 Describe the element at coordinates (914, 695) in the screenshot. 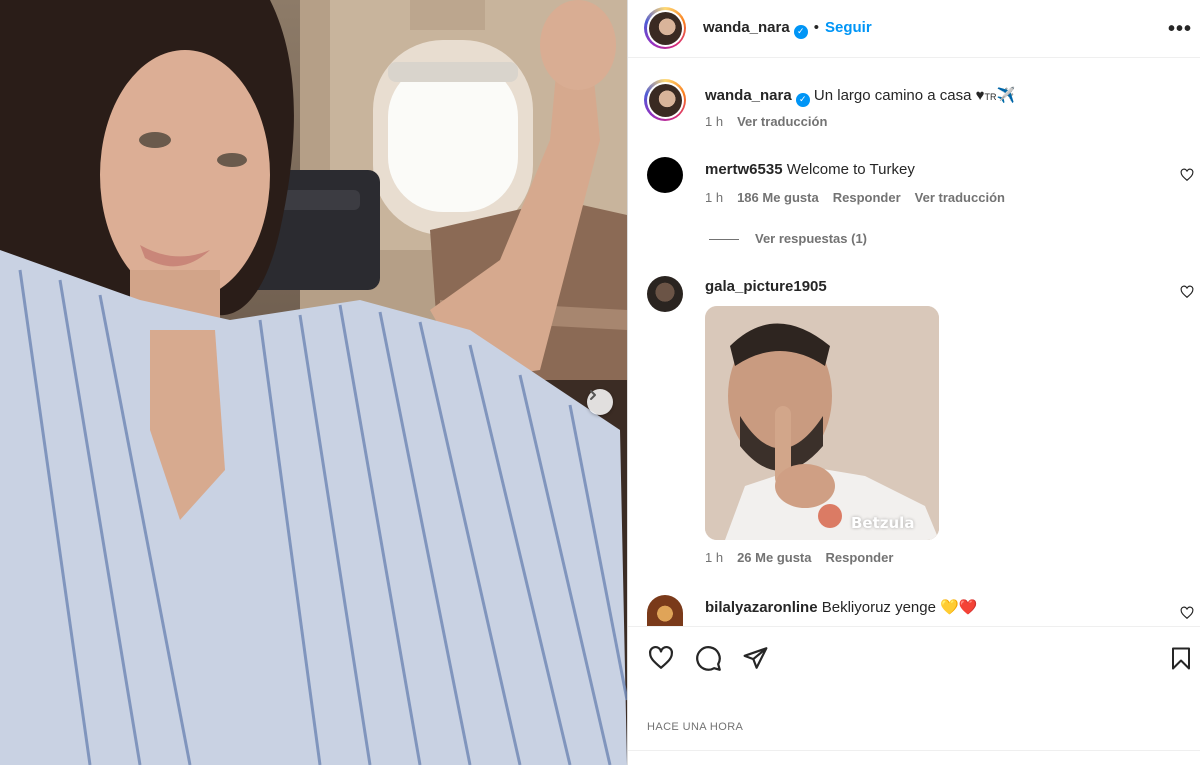

I see `action-bar: HACE UNA HORA` at that location.